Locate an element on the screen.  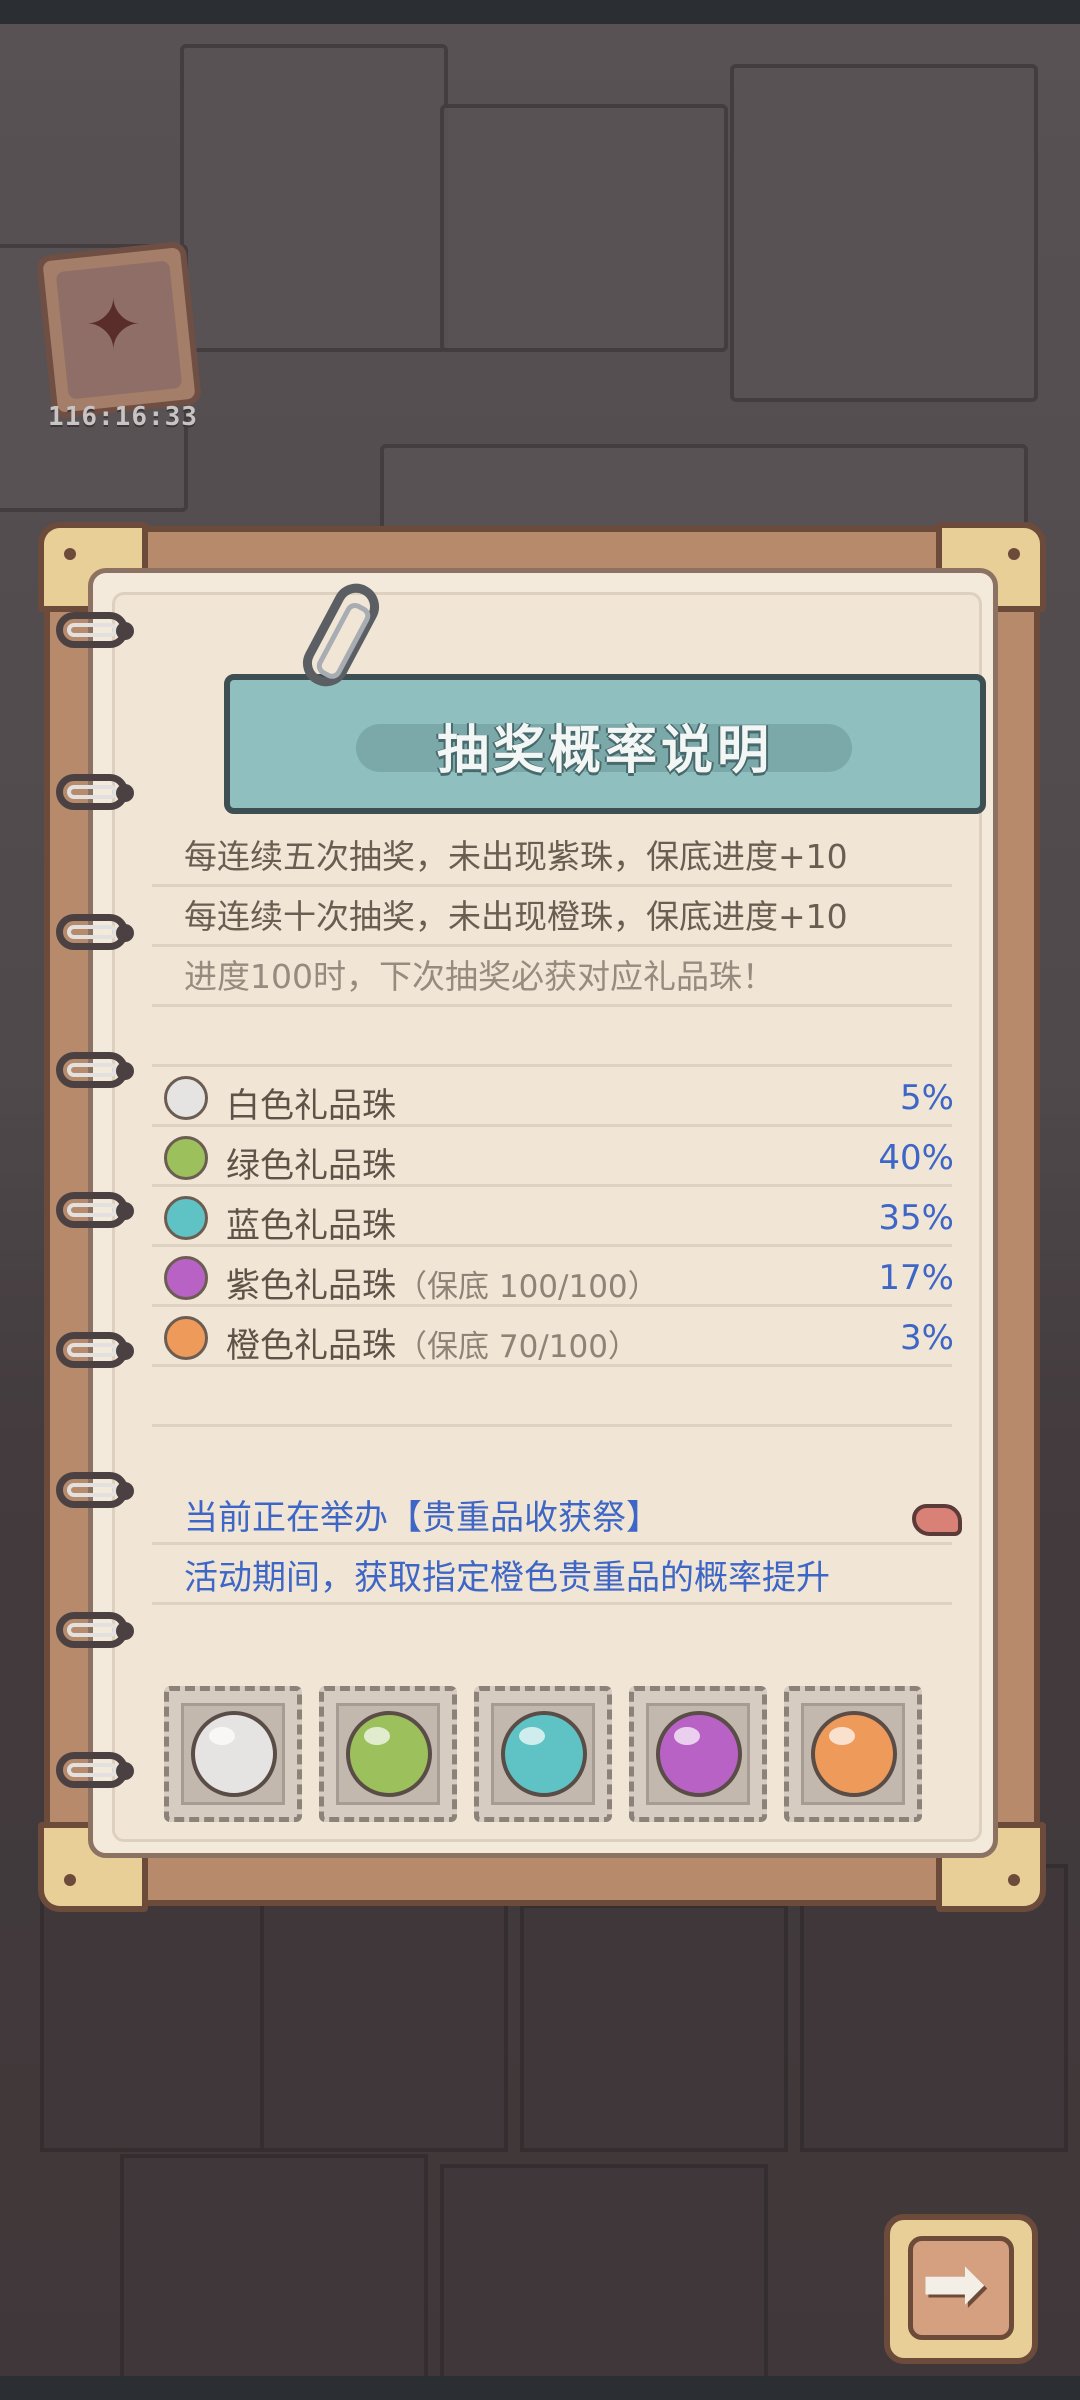
green-orb-icon is located at coordinates (186, 1158).